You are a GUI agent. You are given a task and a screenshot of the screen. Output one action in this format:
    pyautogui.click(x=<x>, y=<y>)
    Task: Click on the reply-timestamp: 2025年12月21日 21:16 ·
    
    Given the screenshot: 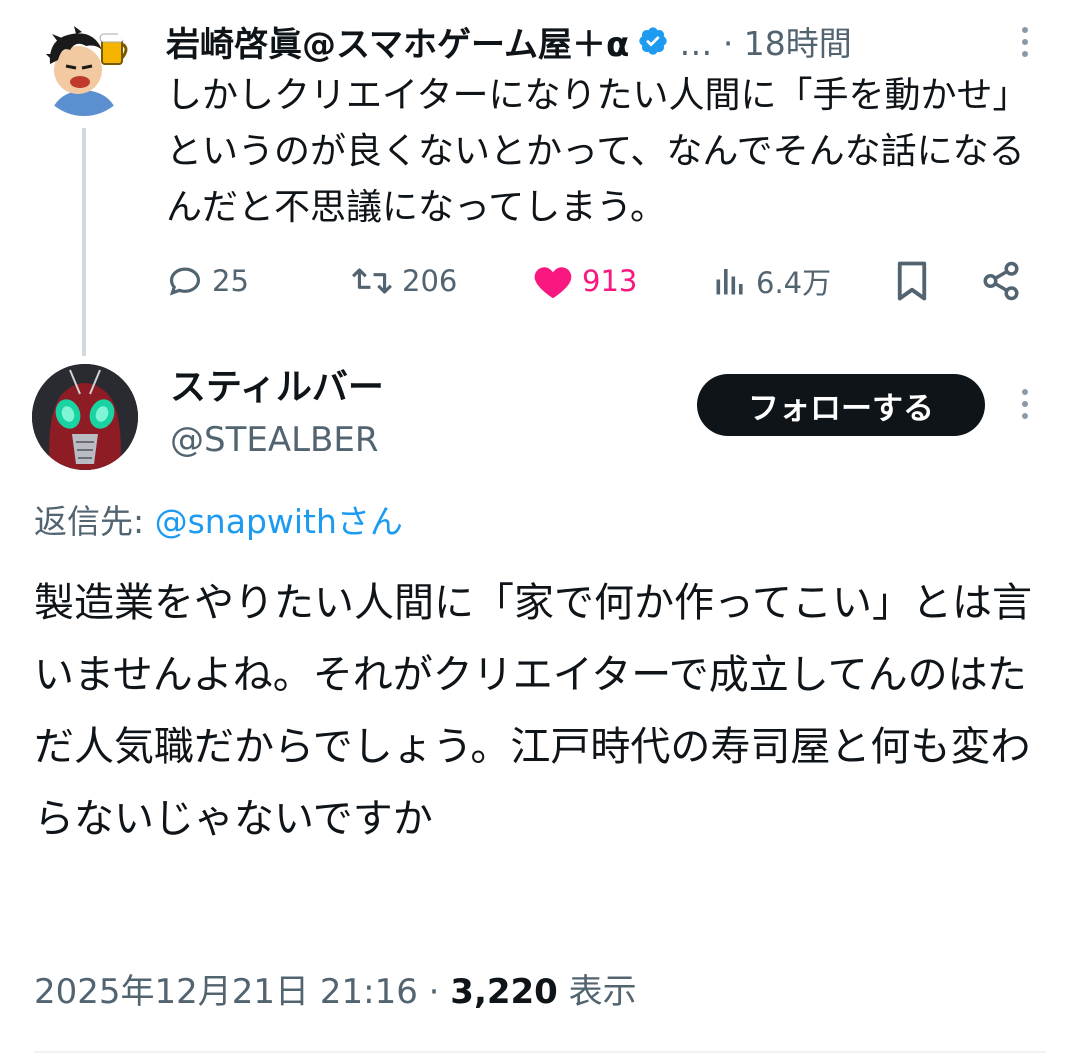 What is the action you would take?
    pyautogui.click(x=242, y=992)
    